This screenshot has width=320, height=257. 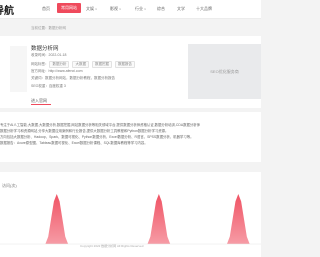 What do you see at coordinates (224, 71) in the screenshot?
I see `seo-ad-placeholder: SEO优化服务商` at bounding box center [224, 71].